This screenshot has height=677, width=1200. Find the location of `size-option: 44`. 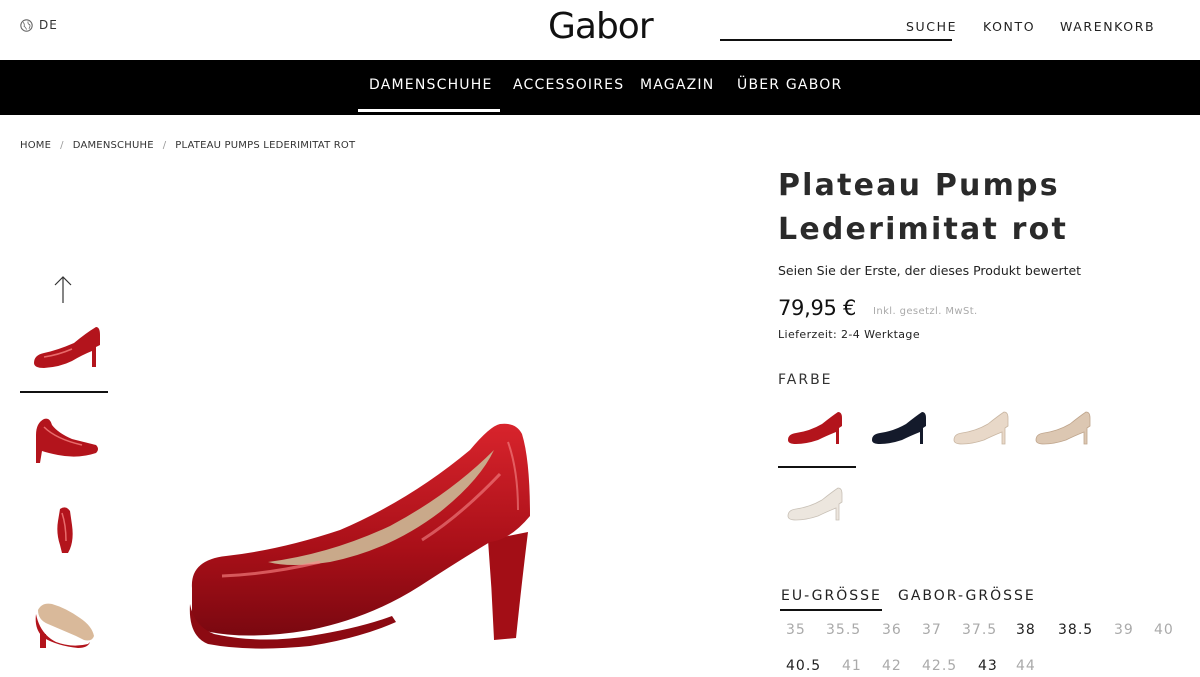

size-option: 44 is located at coordinates (1026, 666).